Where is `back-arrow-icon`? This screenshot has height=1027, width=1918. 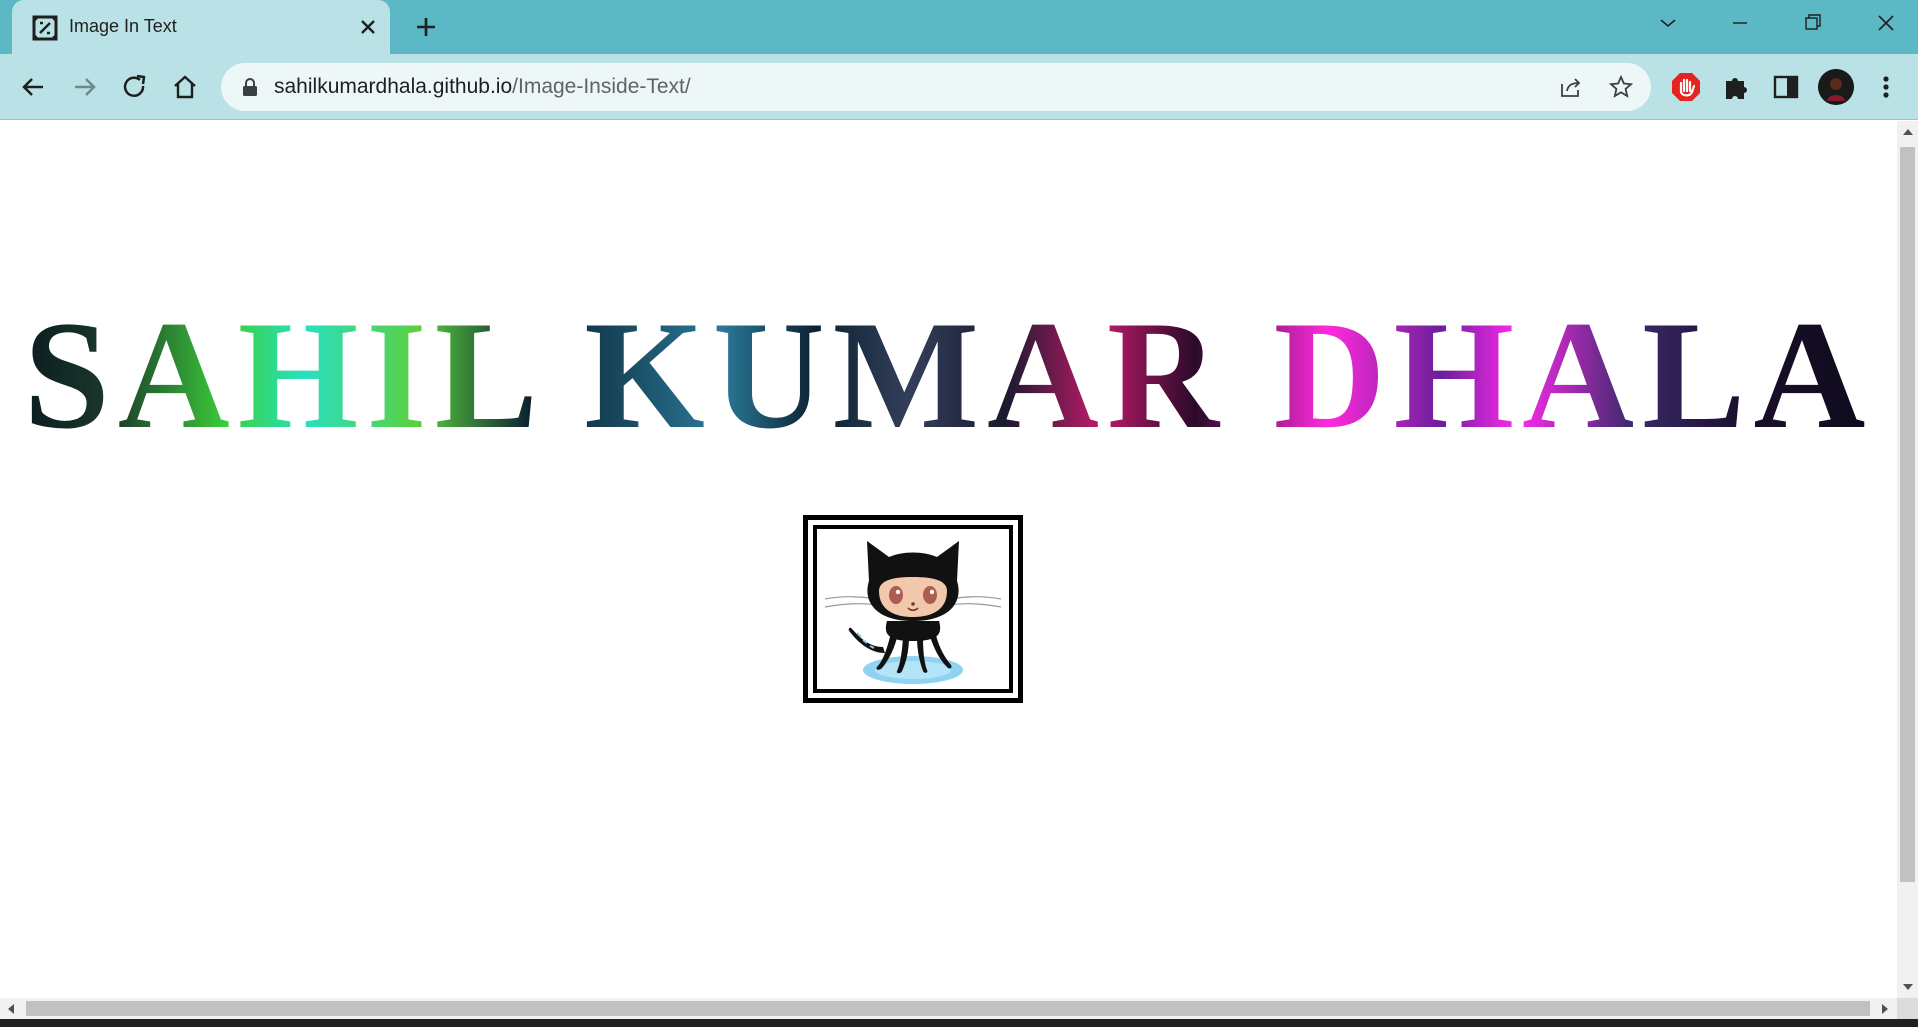 back-arrow-icon is located at coordinates (34, 87).